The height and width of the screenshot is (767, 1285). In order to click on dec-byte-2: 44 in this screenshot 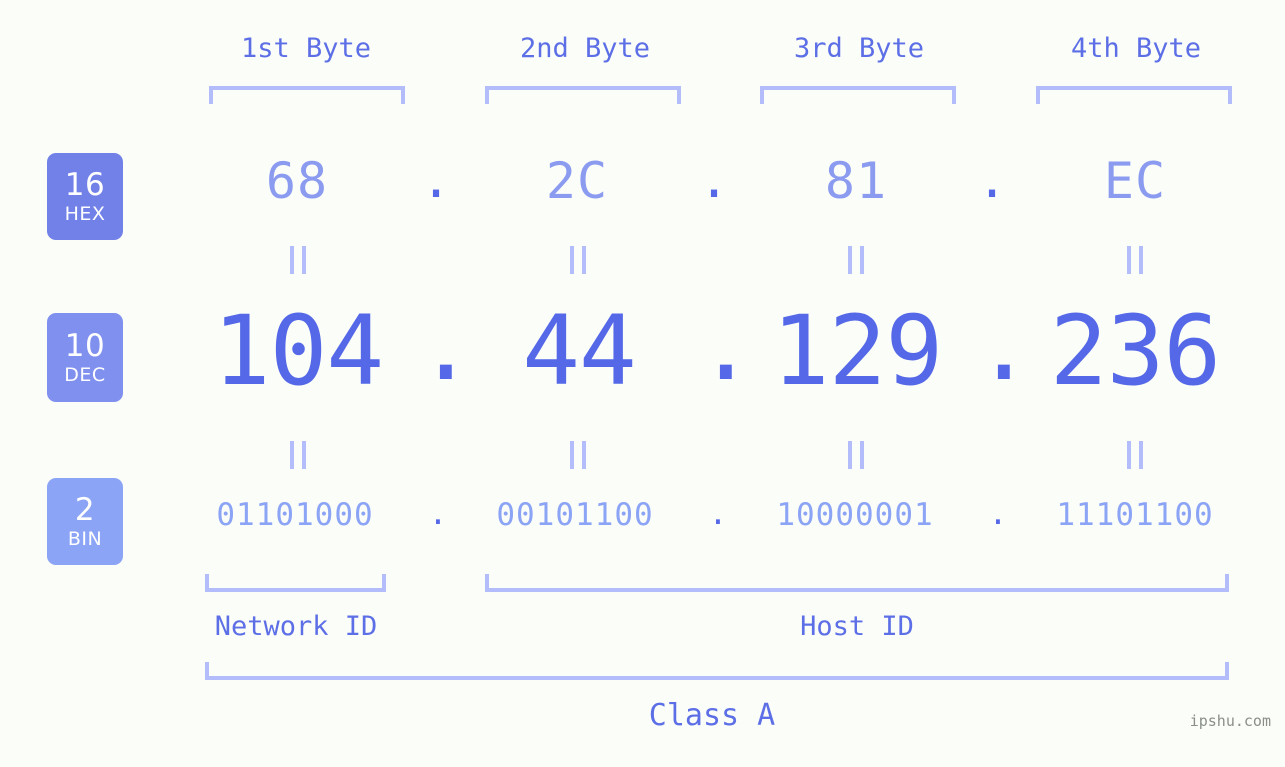, I will do `click(579, 351)`.